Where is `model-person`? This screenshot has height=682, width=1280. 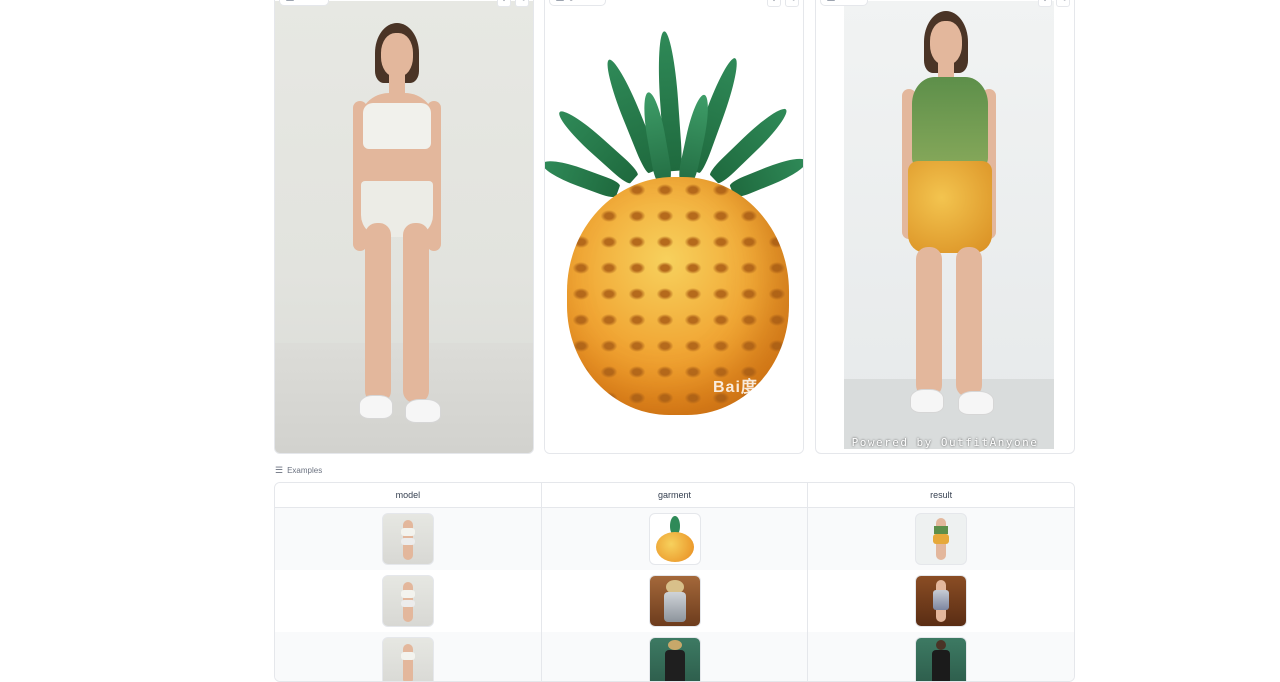 model-person is located at coordinates (403, 238).